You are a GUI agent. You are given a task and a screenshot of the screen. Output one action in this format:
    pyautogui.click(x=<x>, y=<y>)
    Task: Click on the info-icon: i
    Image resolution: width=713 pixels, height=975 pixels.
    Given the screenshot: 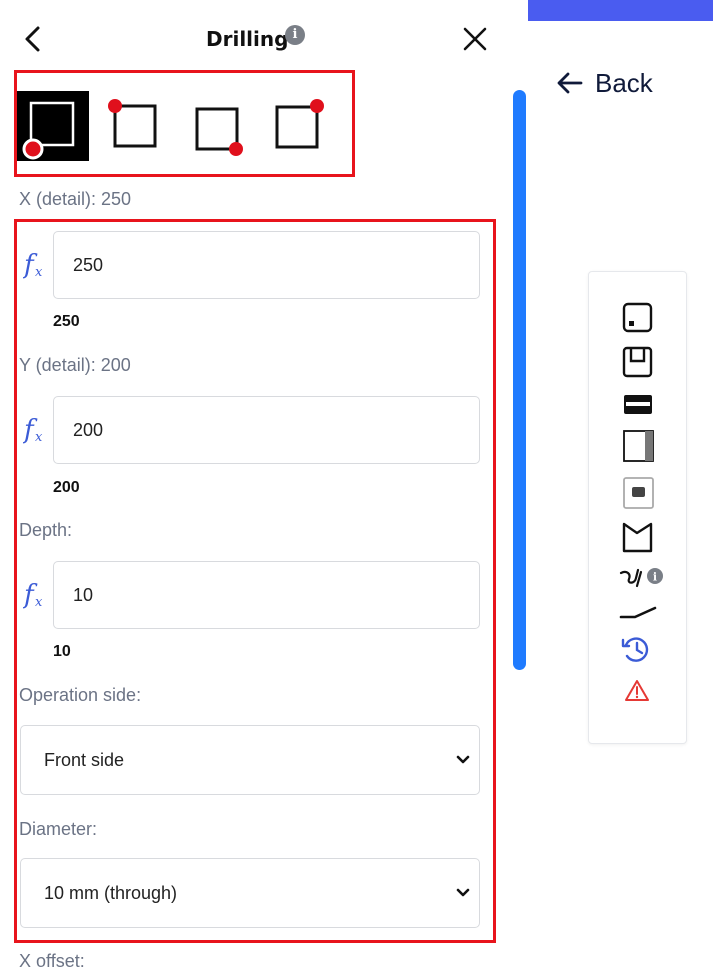 What is the action you would take?
    pyautogui.click(x=295, y=35)
    